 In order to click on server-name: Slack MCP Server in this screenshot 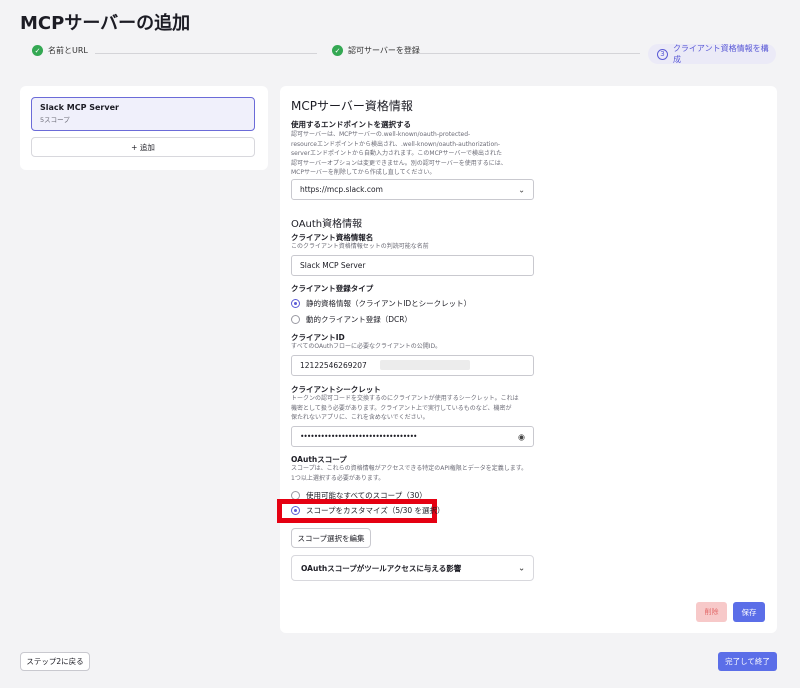, I will do `click(79, 107)`.